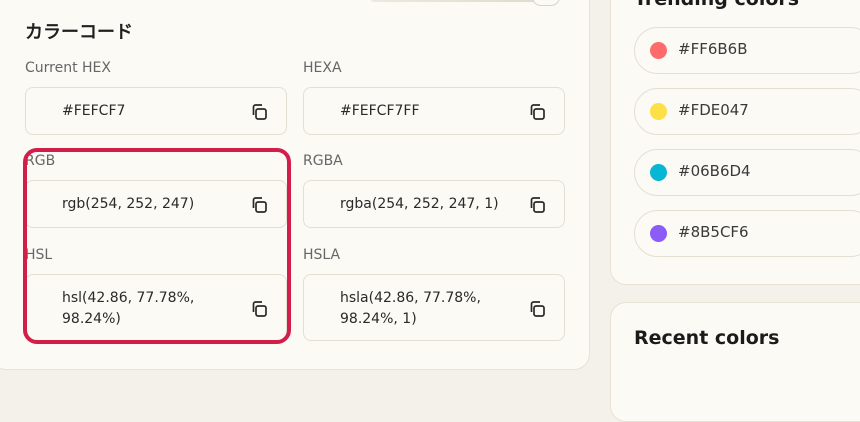  Describe the element at coordinates (156, 111) in the screenshot. I see `current-hex-field: #FEFCF7` at that location.